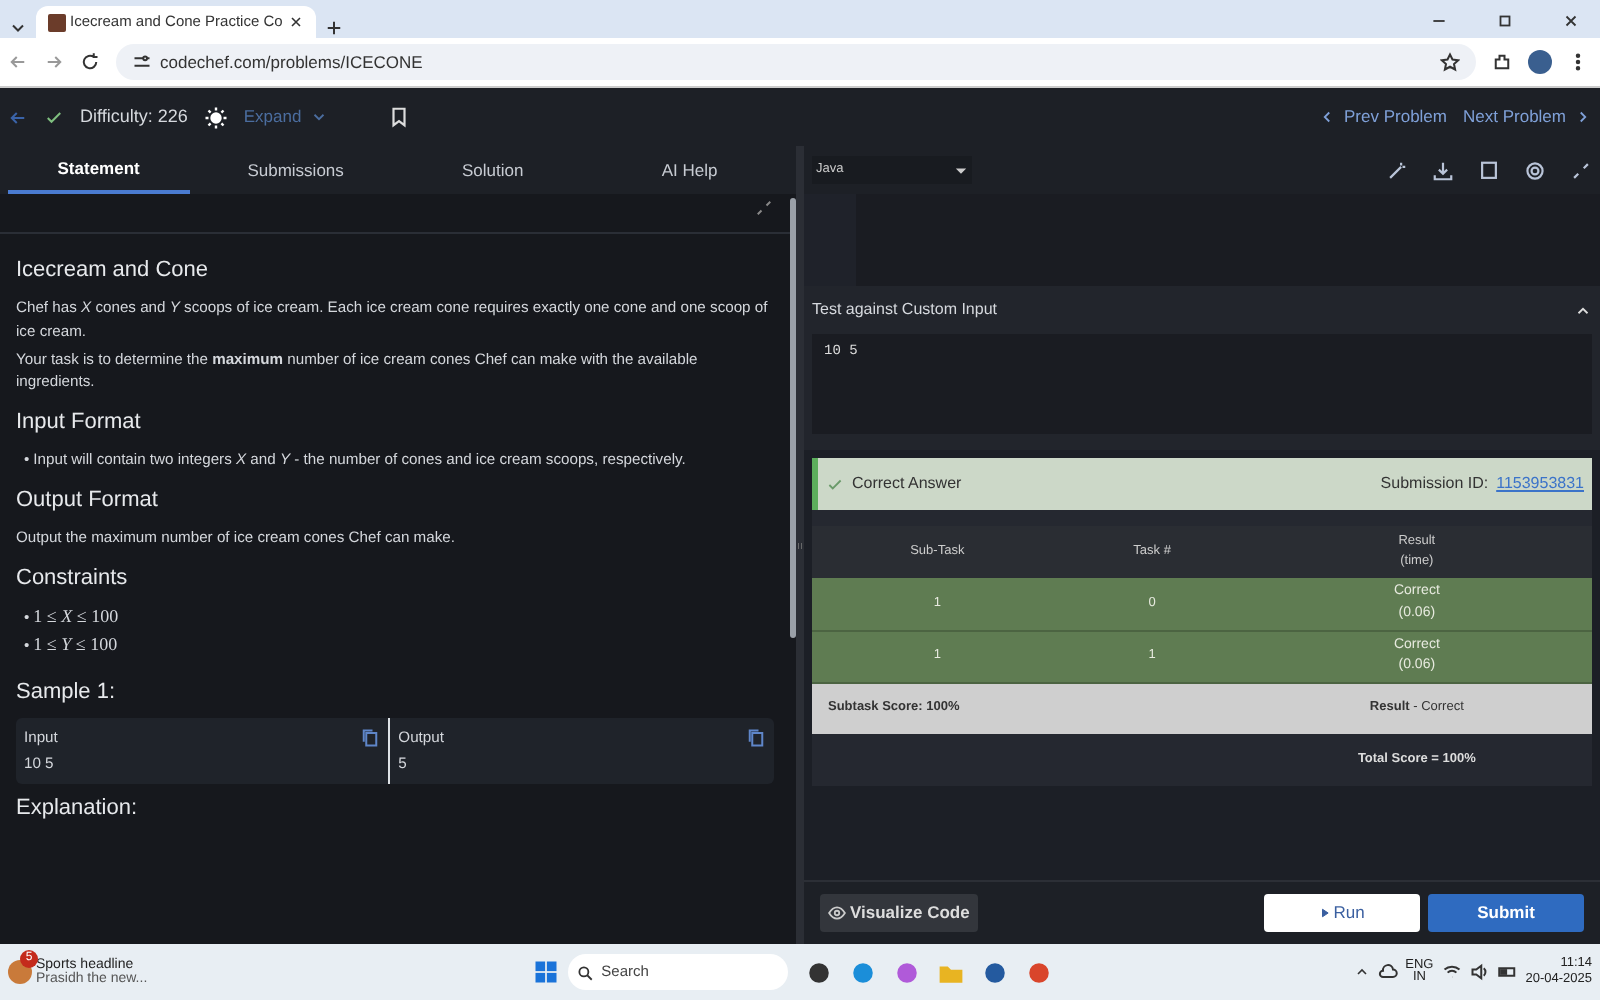 The height and width of the screenshot is (1000, 1600). What do you see at coordinates (793, 418) in the screenshot?
I see `scrollbar-thumb` at bounding box center [793, 418].